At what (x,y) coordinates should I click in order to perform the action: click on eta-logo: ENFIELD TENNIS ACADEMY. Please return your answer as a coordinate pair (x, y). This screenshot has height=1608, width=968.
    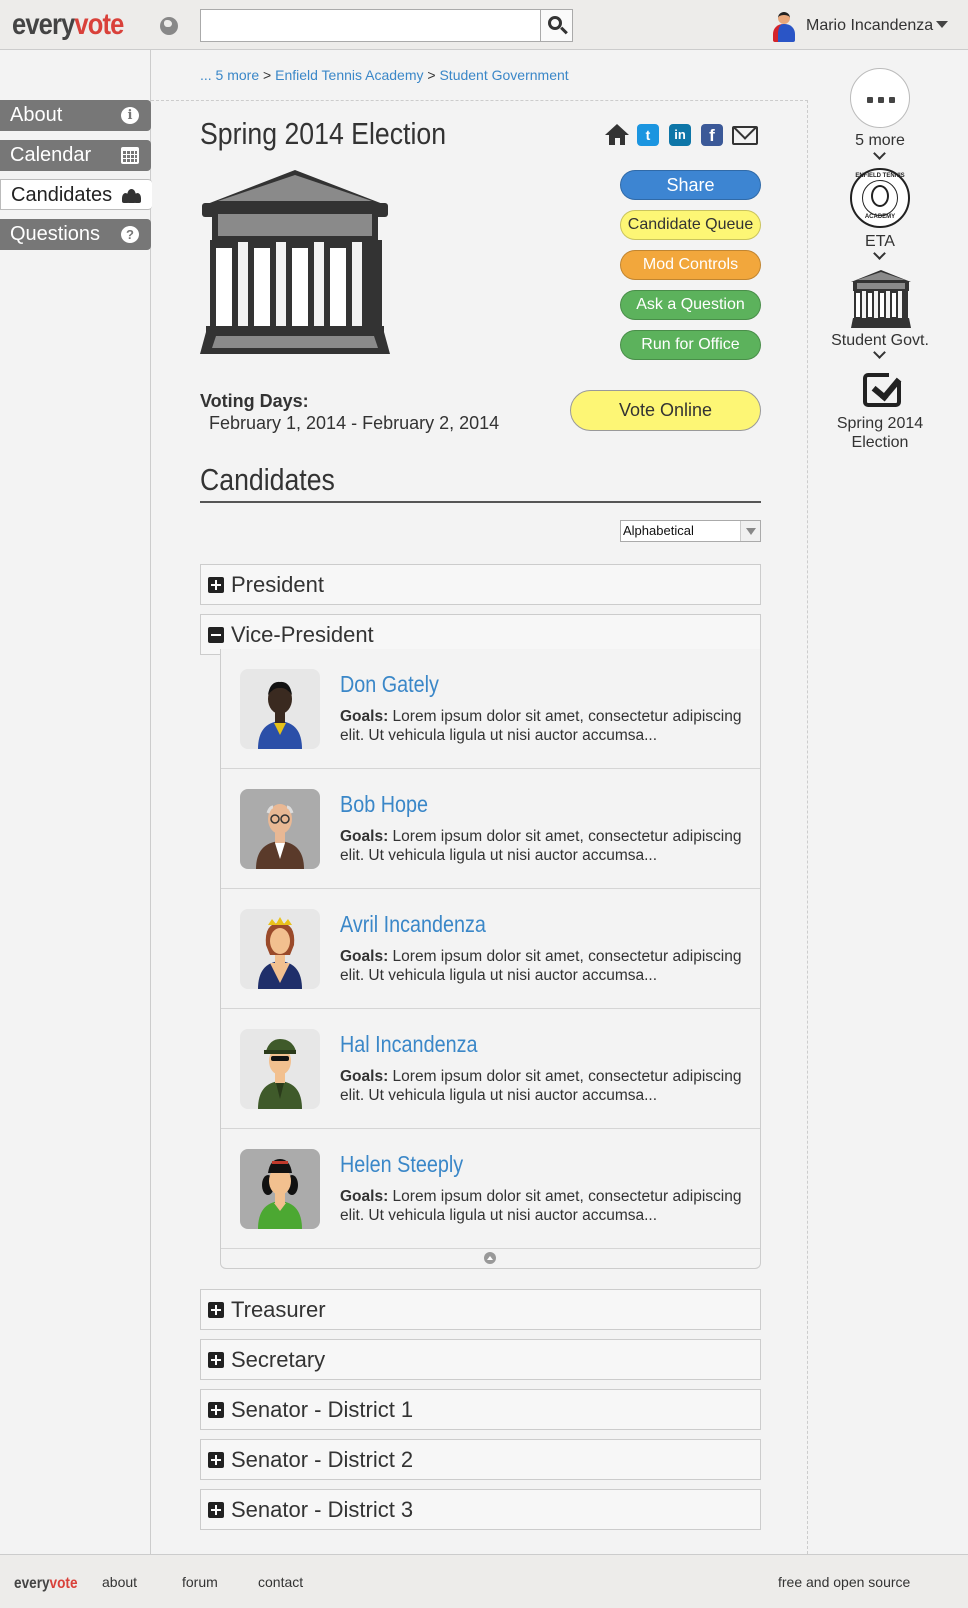
    Looking at the image, I should click on (880, 198).